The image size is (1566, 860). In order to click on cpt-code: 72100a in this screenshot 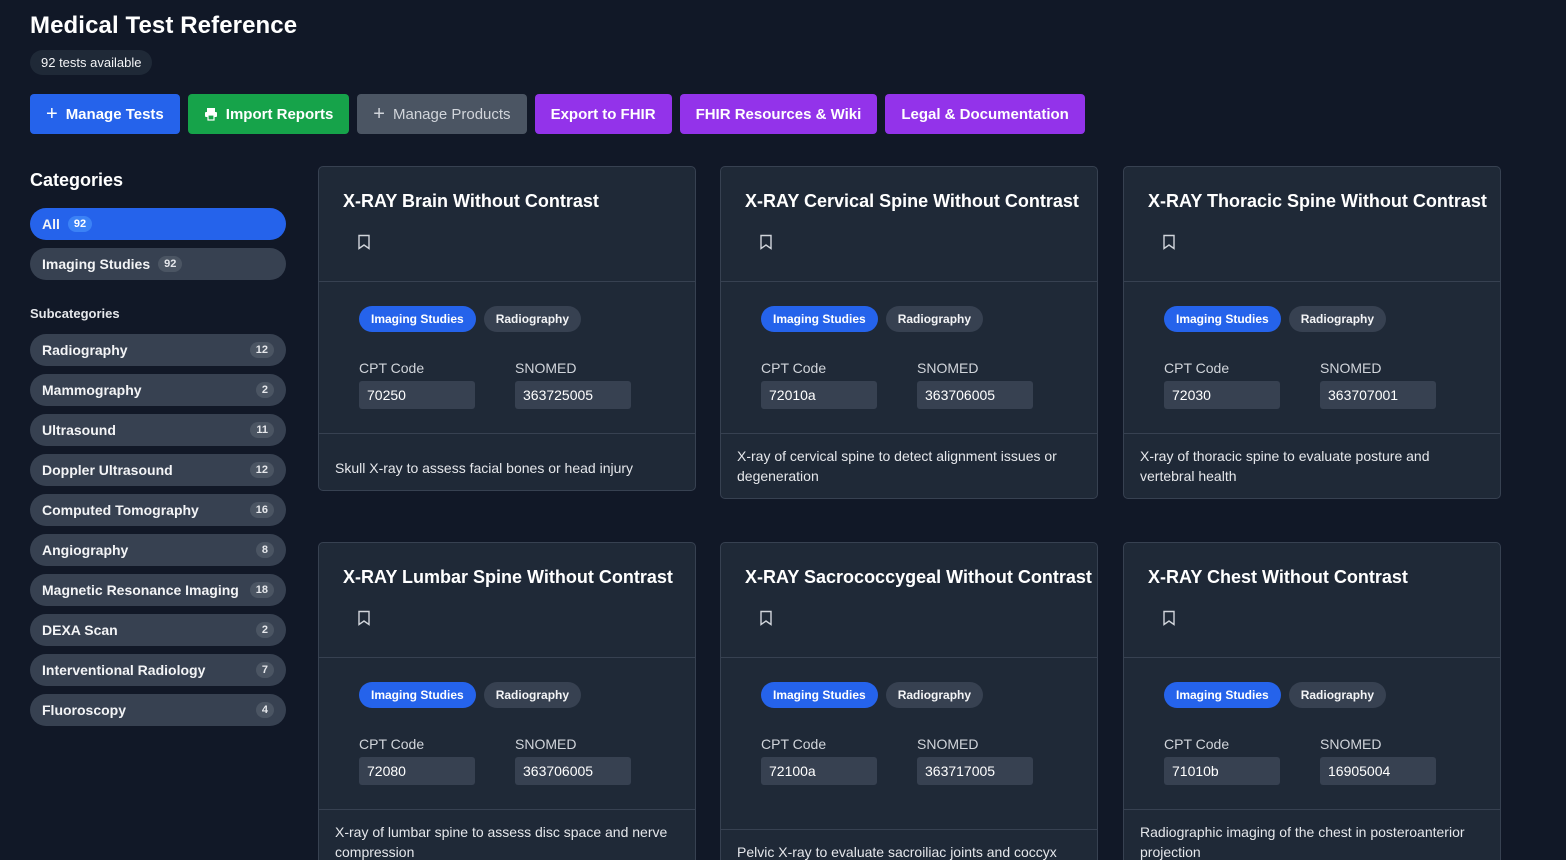, I will do `click(819, 771)`.